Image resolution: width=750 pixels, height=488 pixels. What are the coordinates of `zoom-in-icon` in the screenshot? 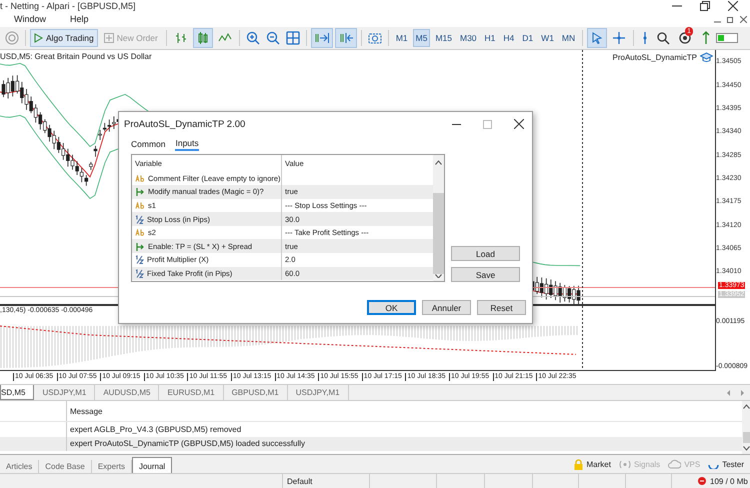 It's located at (253, 38).